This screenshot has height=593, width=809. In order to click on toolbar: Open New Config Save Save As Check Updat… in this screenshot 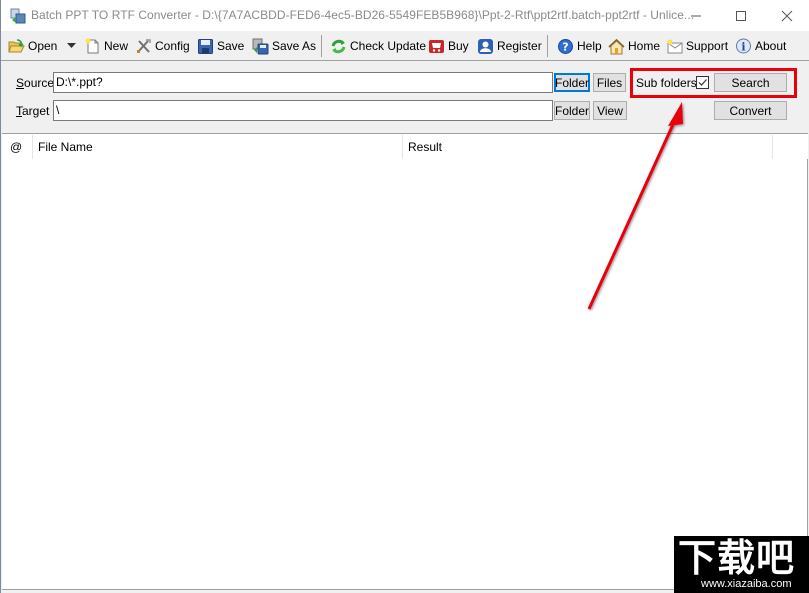, I will do `click(405, 46)`.